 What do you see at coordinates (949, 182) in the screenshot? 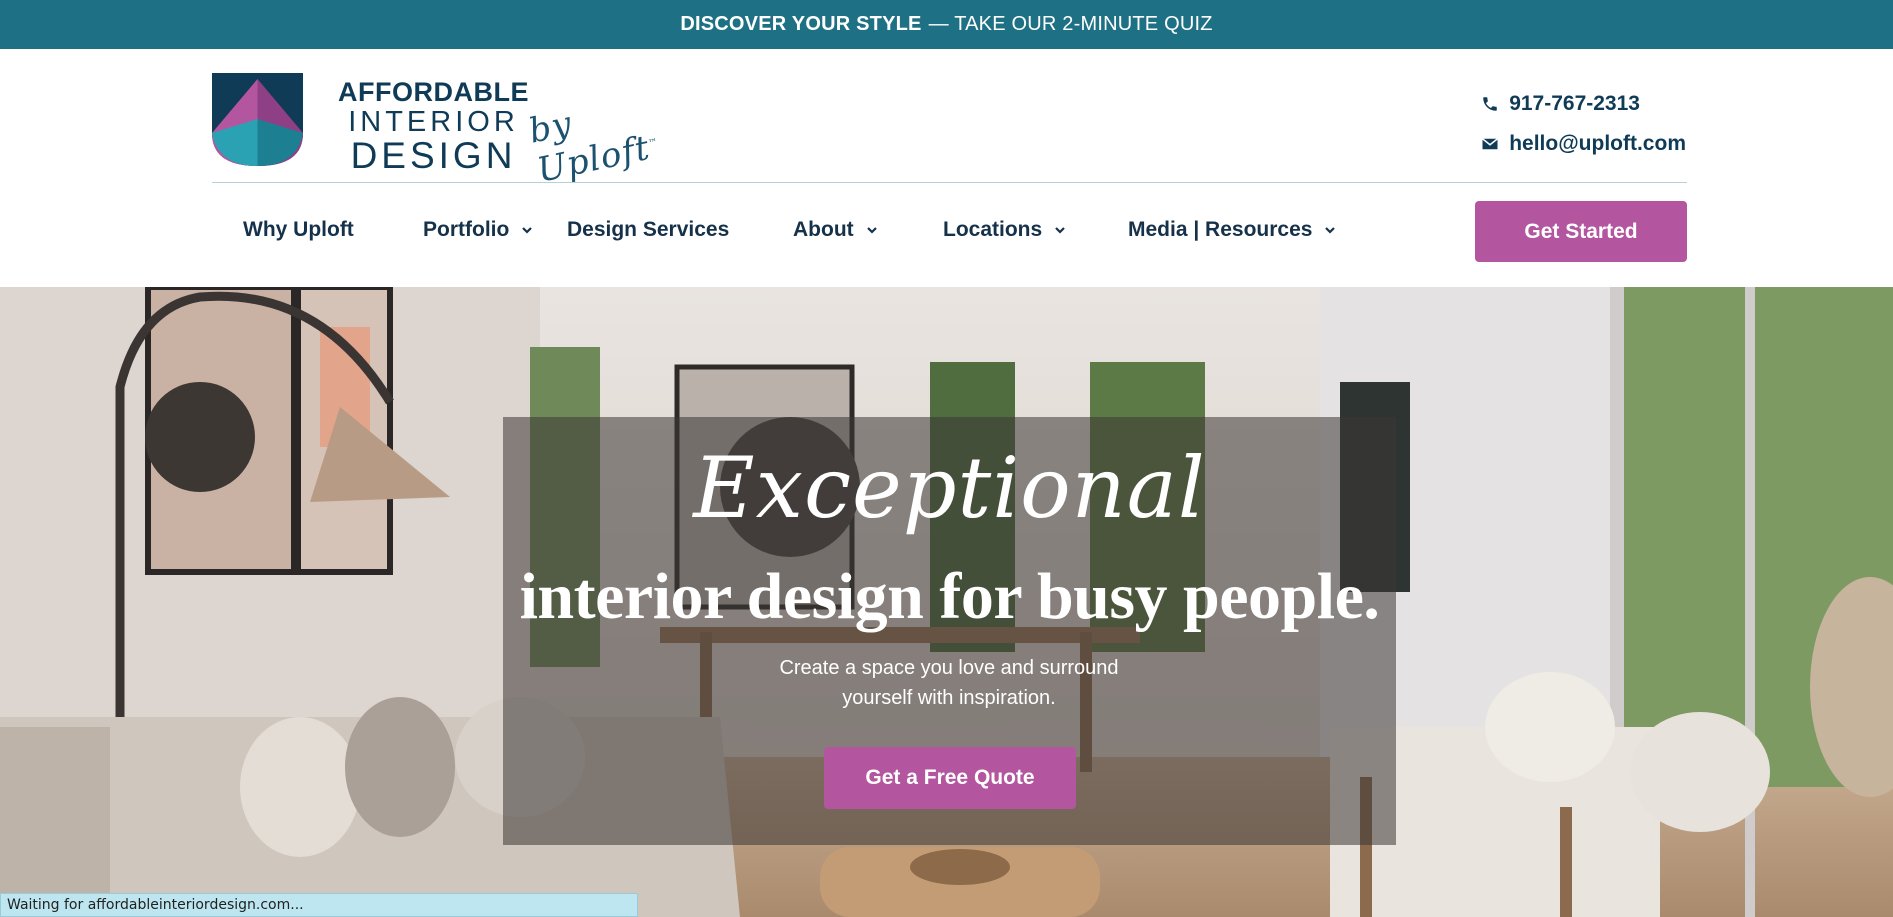
I see `header-divider` at bounding box center [949, 182].